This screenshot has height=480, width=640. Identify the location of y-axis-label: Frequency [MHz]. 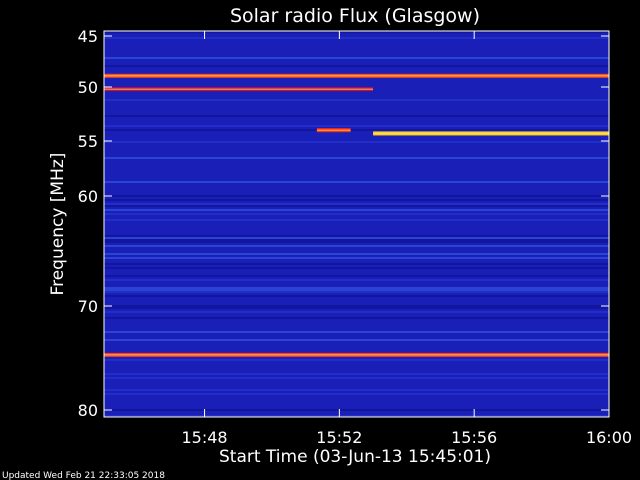
(58, 224).